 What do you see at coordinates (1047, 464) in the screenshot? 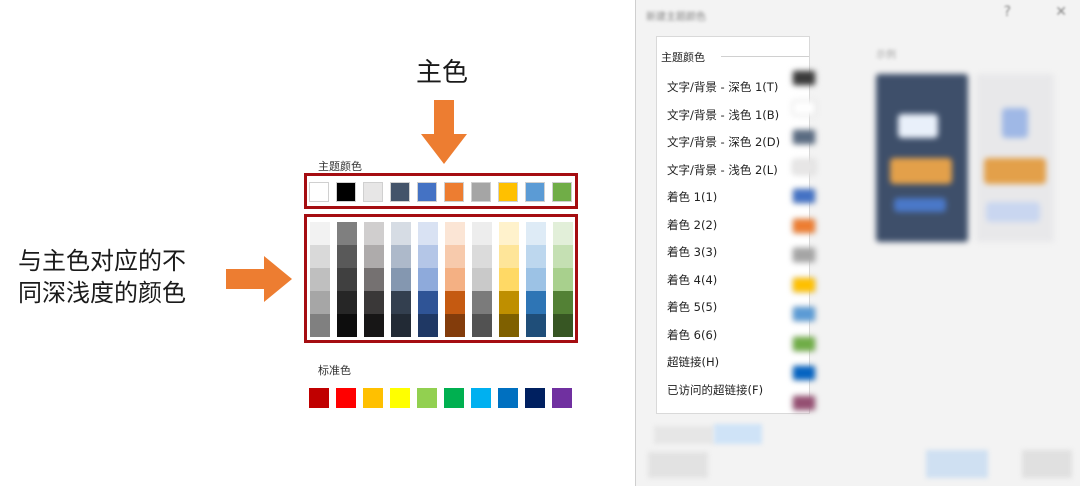
I see `cancel-button` at bounding box center [1047, 464].